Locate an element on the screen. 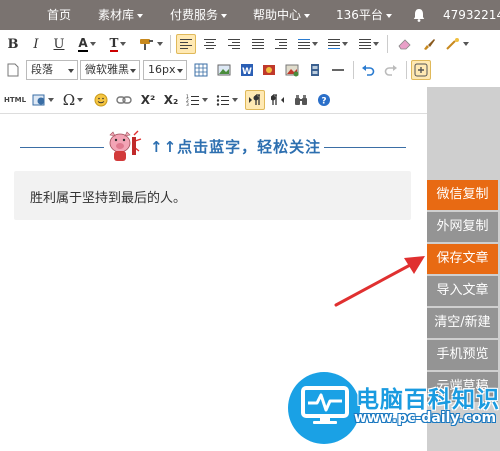 This screenshot has width=500, height=451. help-icon: ? is located at coordinates (324, 100).